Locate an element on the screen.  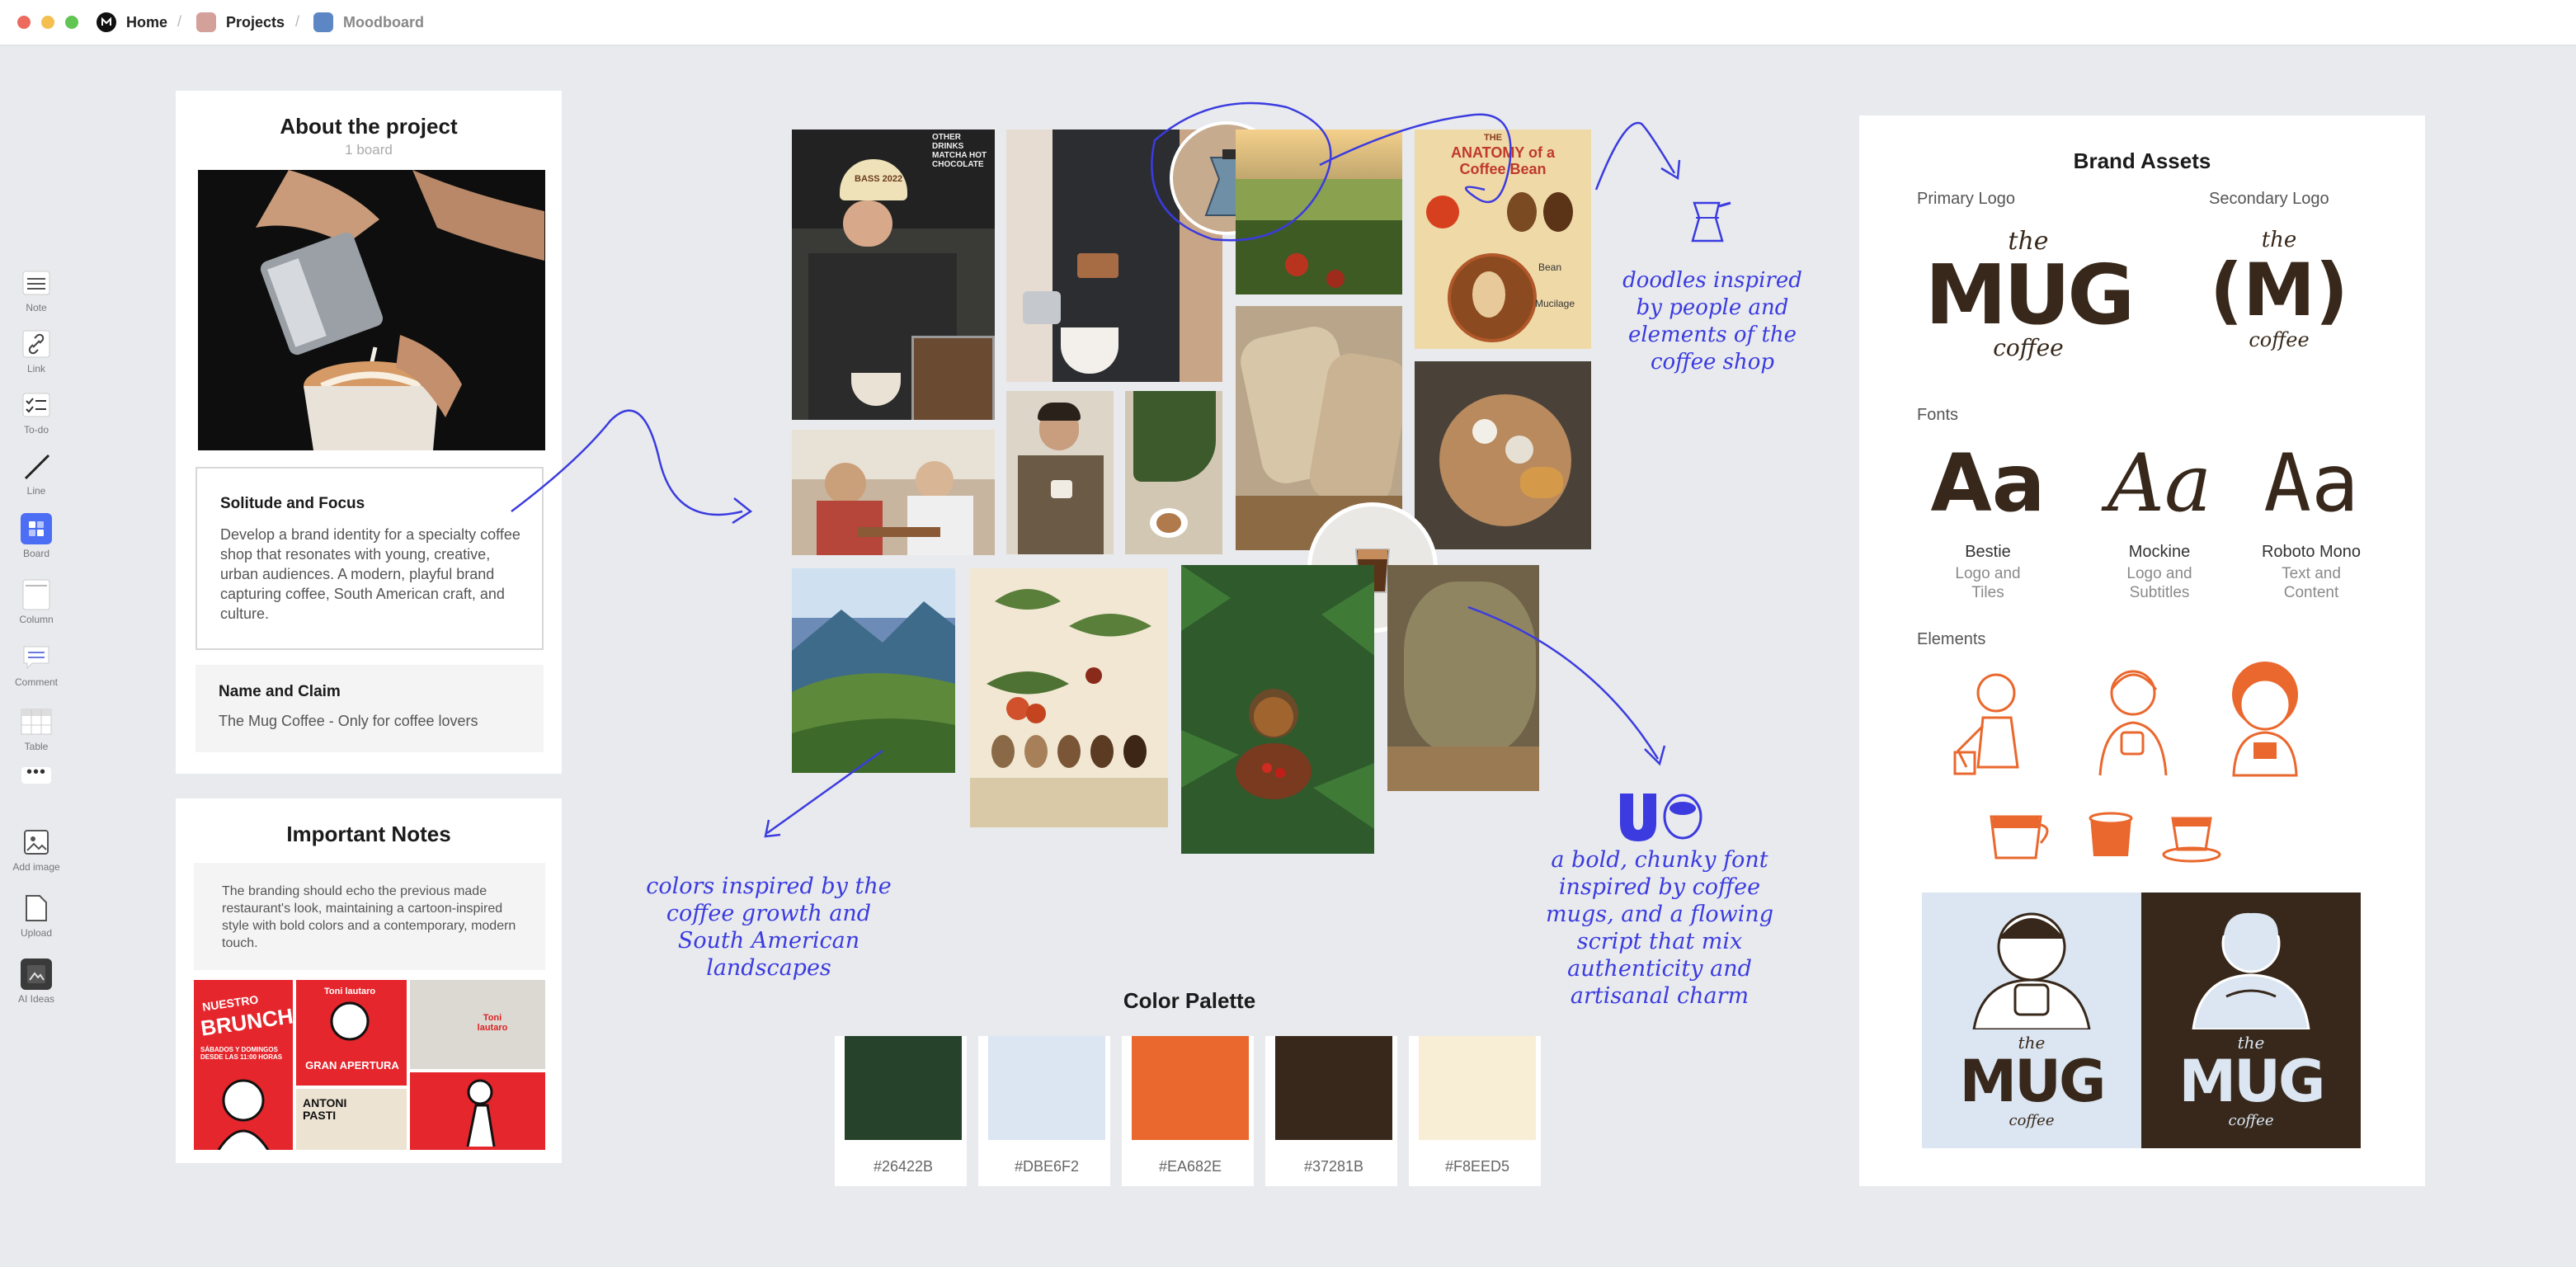
font-sample-roboto-mono: Aa is located at coordinates (2311, 484).